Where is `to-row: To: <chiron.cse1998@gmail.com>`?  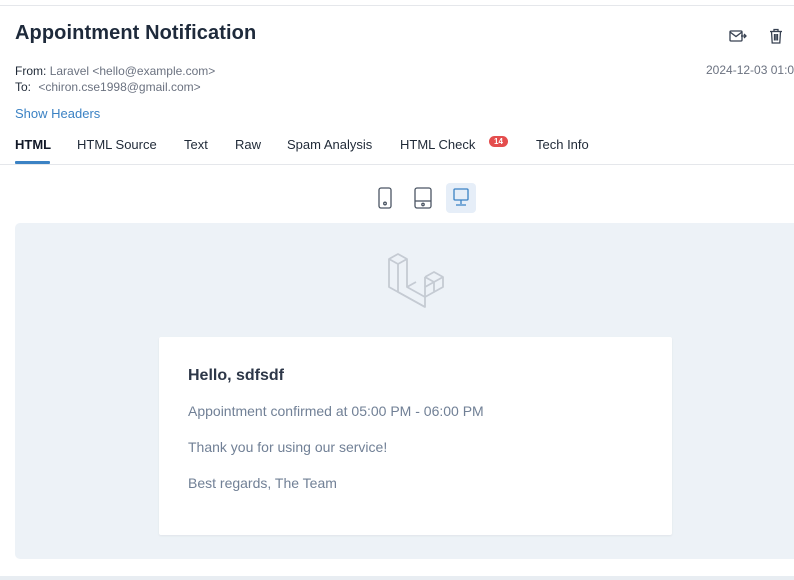
to-row: To: <chiron.cse1998@gmail.com> is located at coordinates (115, 87).